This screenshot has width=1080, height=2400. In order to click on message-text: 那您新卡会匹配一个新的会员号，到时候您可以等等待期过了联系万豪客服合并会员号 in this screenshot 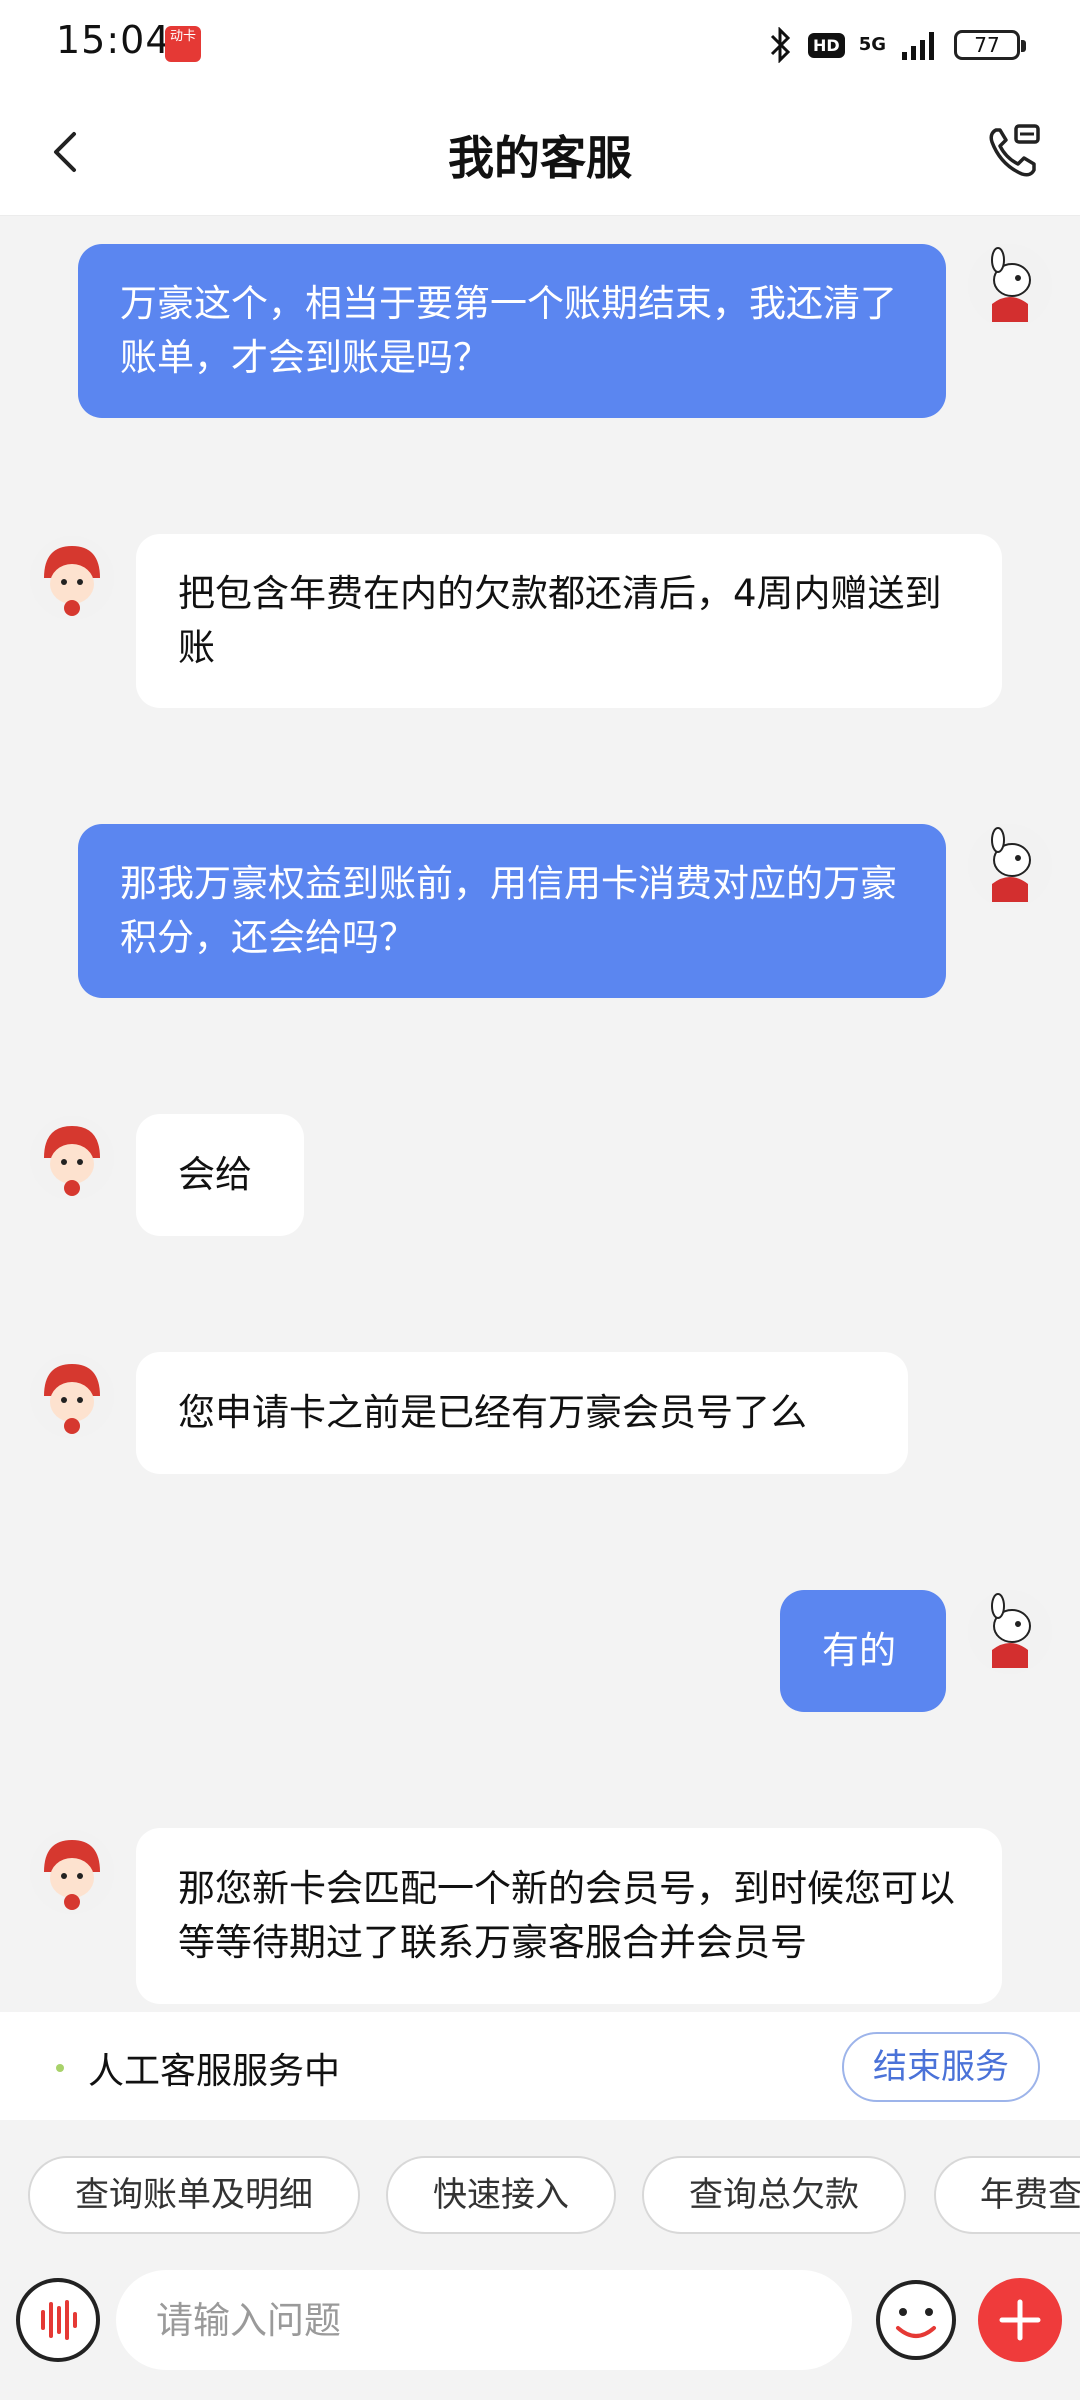, I will do `click(566, 1915)`.